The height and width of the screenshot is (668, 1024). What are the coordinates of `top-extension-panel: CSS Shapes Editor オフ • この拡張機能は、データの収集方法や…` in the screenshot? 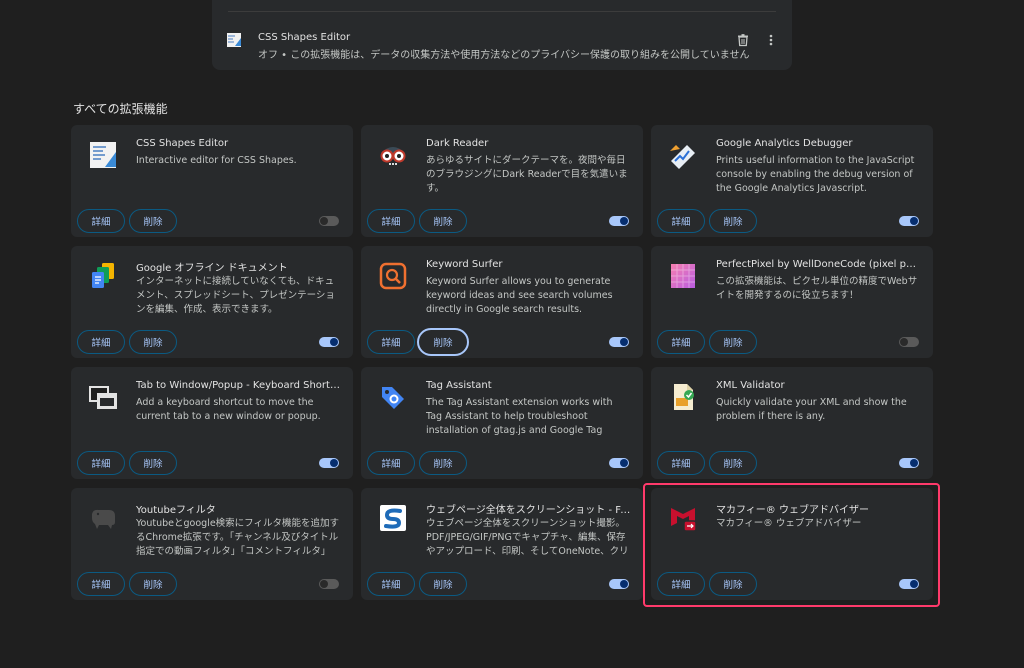 It's located at (502, 35).